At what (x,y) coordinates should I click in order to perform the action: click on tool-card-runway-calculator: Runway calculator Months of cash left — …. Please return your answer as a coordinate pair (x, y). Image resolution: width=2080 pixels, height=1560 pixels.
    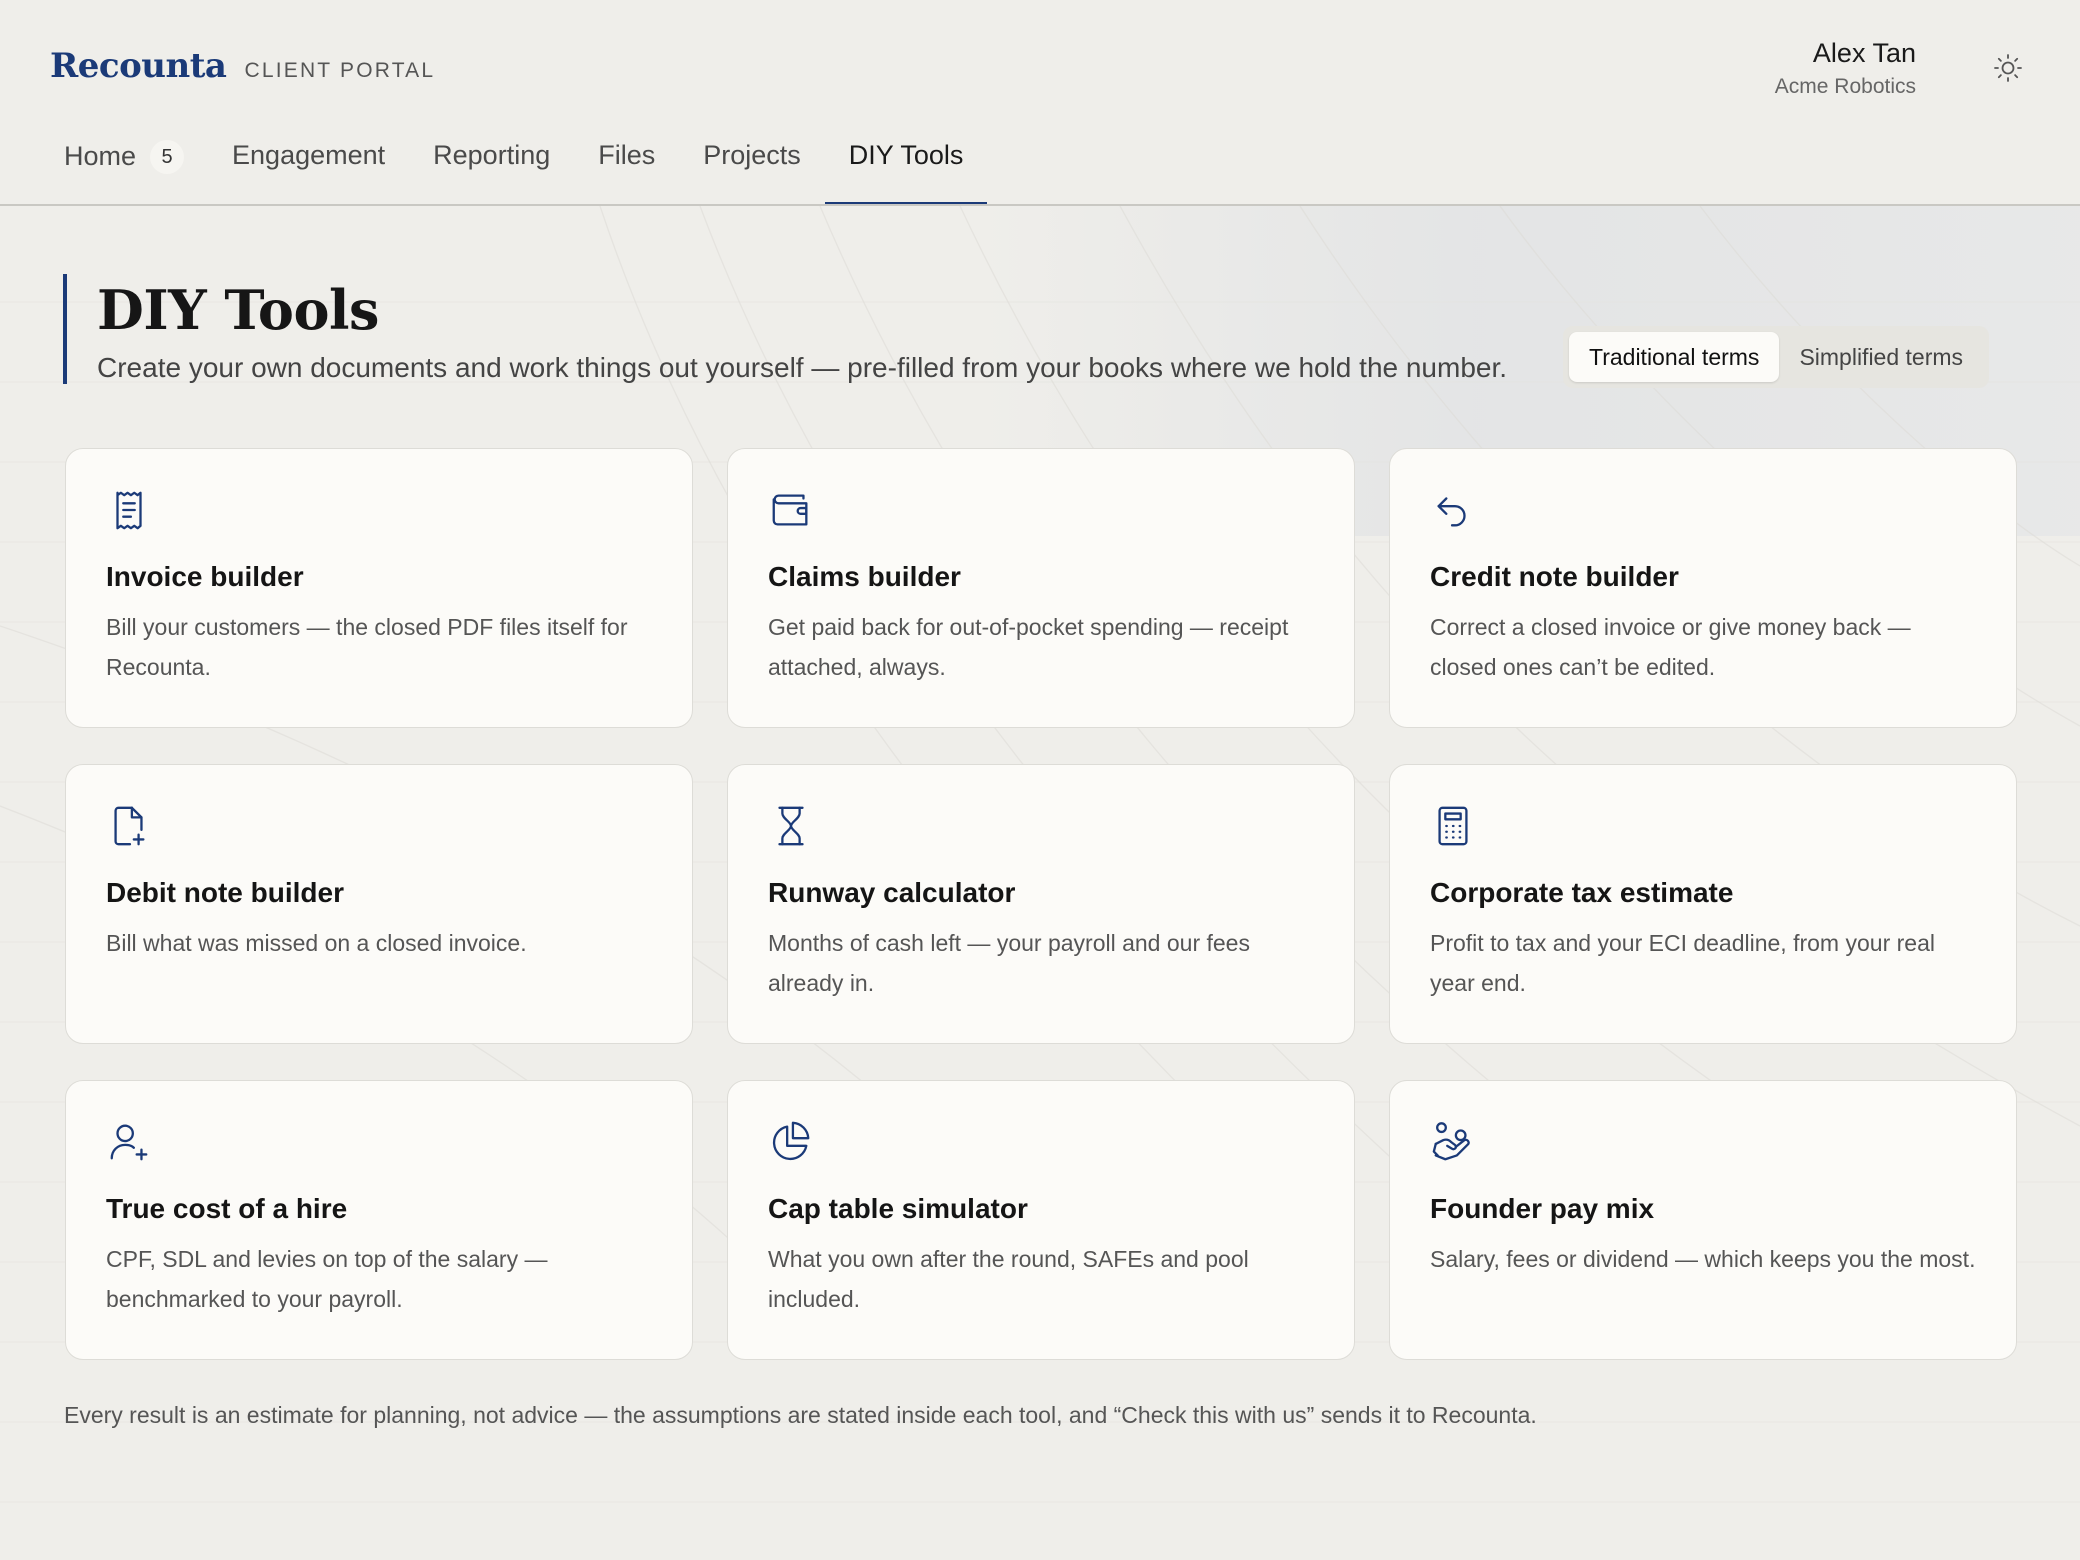
    Looking at the image, I should click on (1041, 904).